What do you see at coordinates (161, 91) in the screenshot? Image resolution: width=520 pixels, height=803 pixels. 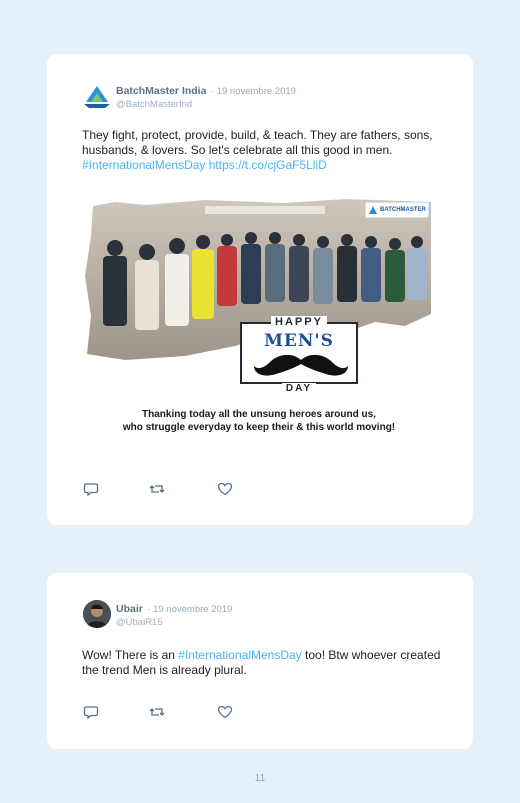 I see `author-name: BatchMaster India` at bounding box center [161, 91].